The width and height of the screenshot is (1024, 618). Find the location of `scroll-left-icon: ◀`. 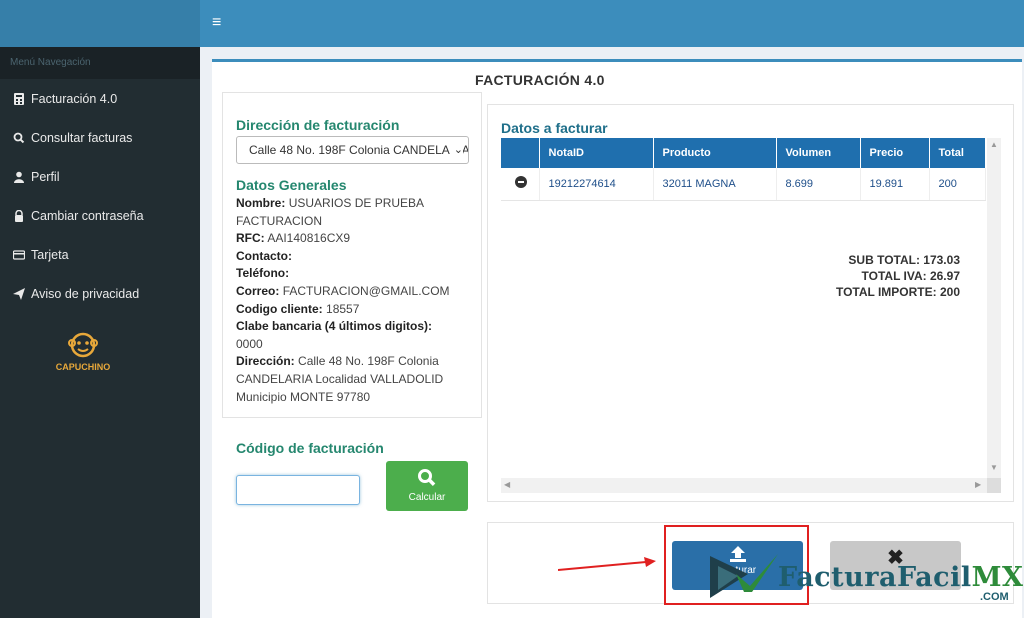

scroll-left-icon: ◀ is located at coordinates (507, 484).